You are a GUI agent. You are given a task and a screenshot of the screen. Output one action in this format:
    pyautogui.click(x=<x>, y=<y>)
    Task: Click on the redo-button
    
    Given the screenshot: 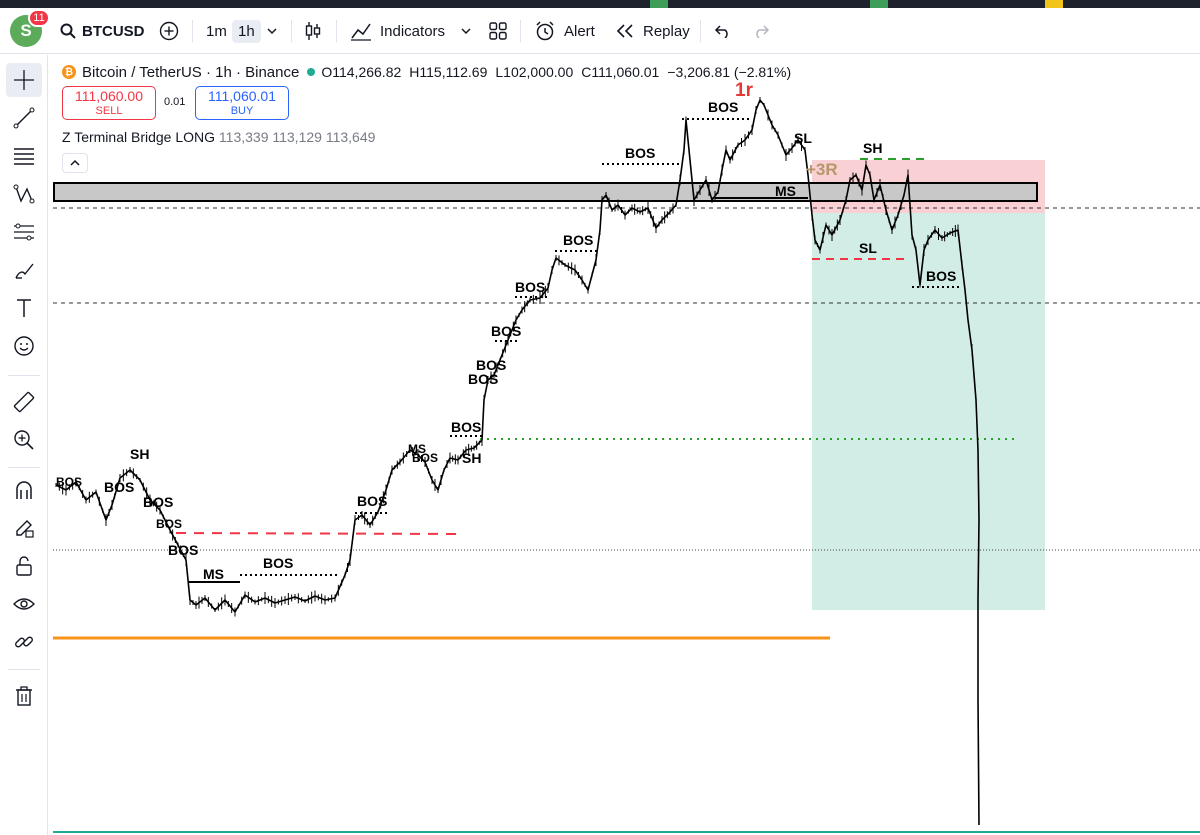 What is the action you would take?
    pyautogui.click(x=761, y=31)
    